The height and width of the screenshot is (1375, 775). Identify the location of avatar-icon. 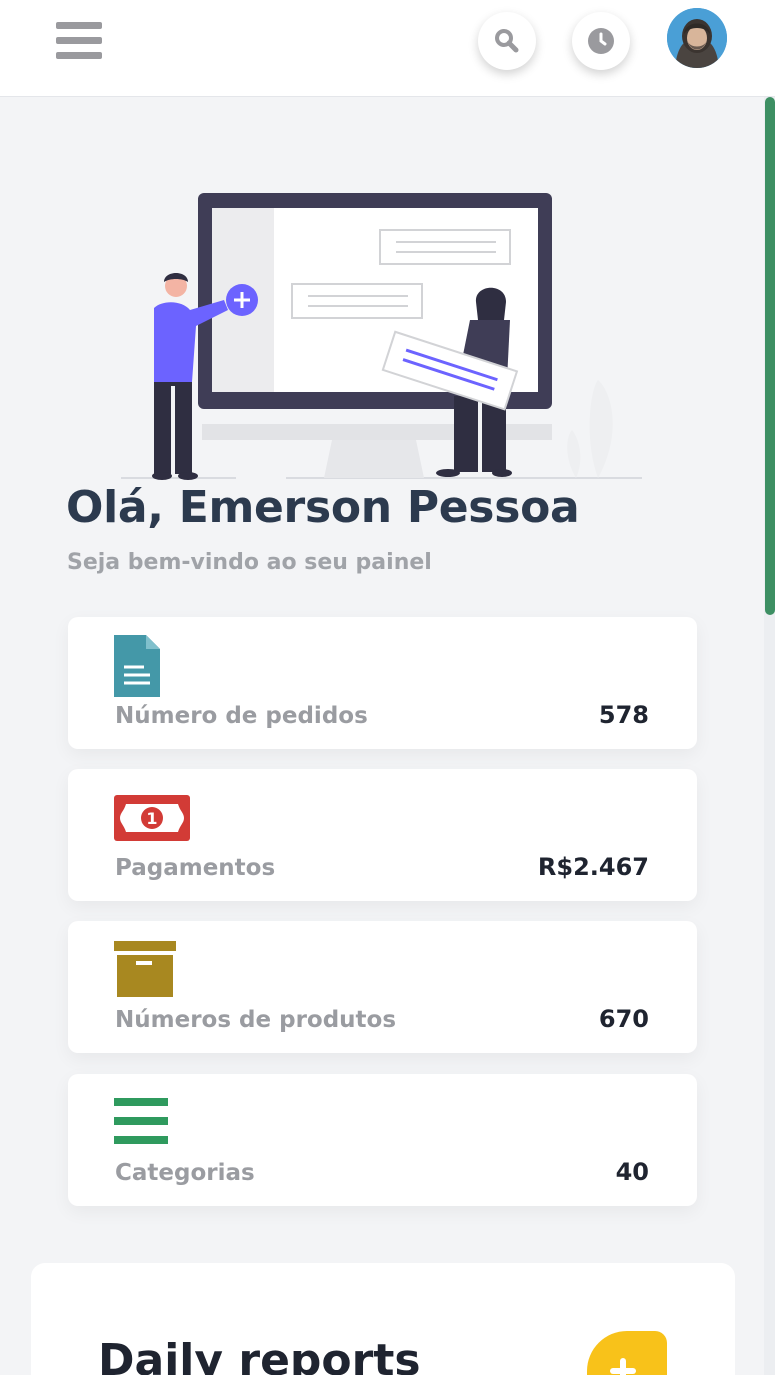
(697, 38).